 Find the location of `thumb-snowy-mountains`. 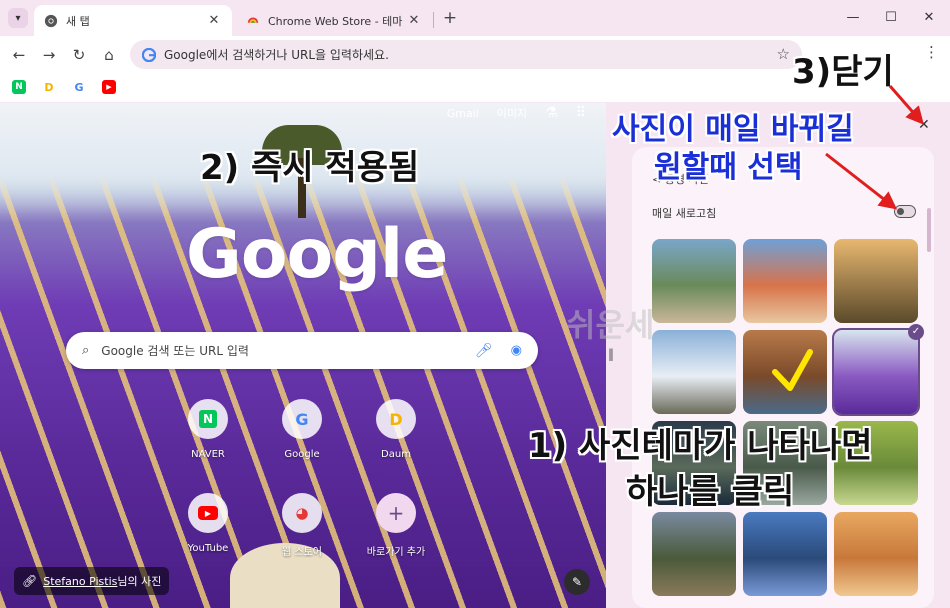

thumb-snowy-mountains is located at coordinates (694, 372).